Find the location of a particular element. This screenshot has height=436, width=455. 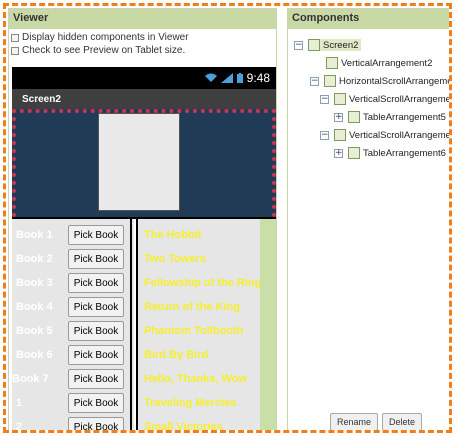

component-actions: Rename Delete is located at coordinates (376, 421).